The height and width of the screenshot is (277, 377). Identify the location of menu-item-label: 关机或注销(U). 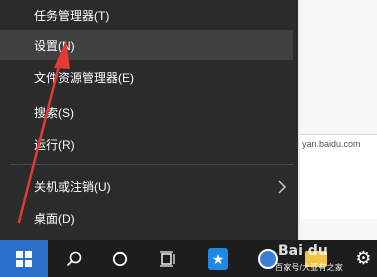
(72, 186).